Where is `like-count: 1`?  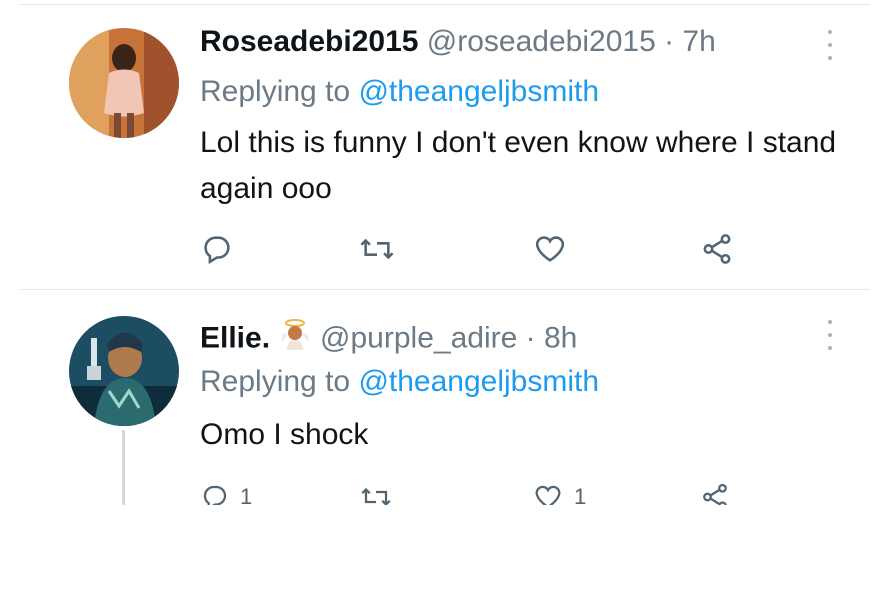 like-count: 1 is located at coordinates (580, 494).